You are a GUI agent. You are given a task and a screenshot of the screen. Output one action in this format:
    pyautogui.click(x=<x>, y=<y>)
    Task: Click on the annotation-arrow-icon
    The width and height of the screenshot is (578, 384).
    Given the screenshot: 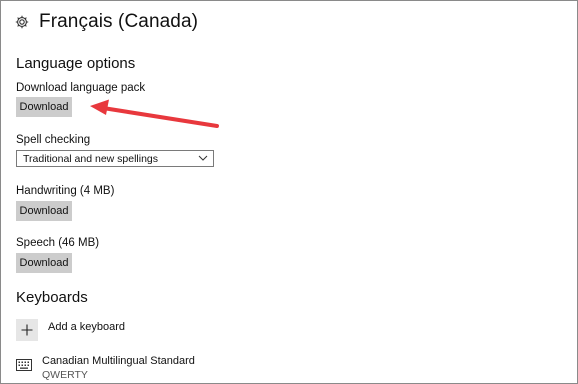 What is the action you would take?
    pyautogui.click(x=154, y=113)
    